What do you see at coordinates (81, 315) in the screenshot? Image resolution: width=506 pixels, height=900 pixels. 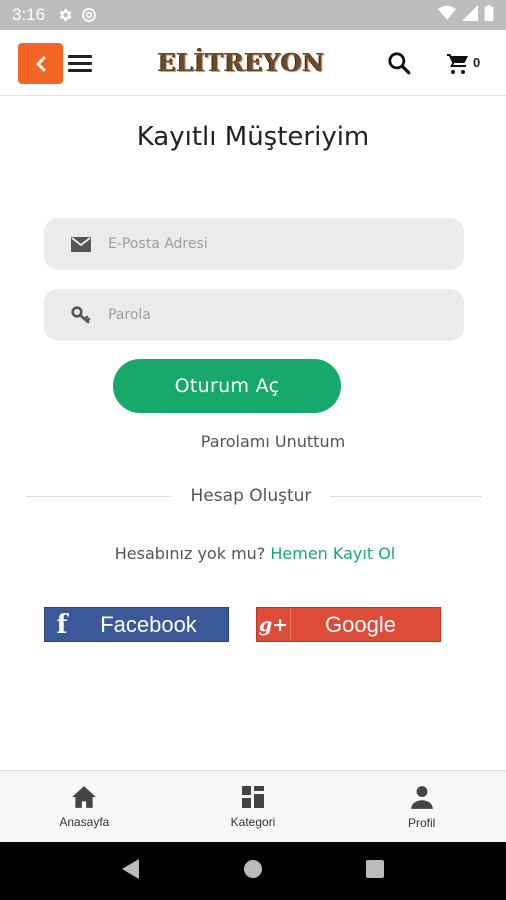 I see `key-icon` at bounding box center [81, 315].